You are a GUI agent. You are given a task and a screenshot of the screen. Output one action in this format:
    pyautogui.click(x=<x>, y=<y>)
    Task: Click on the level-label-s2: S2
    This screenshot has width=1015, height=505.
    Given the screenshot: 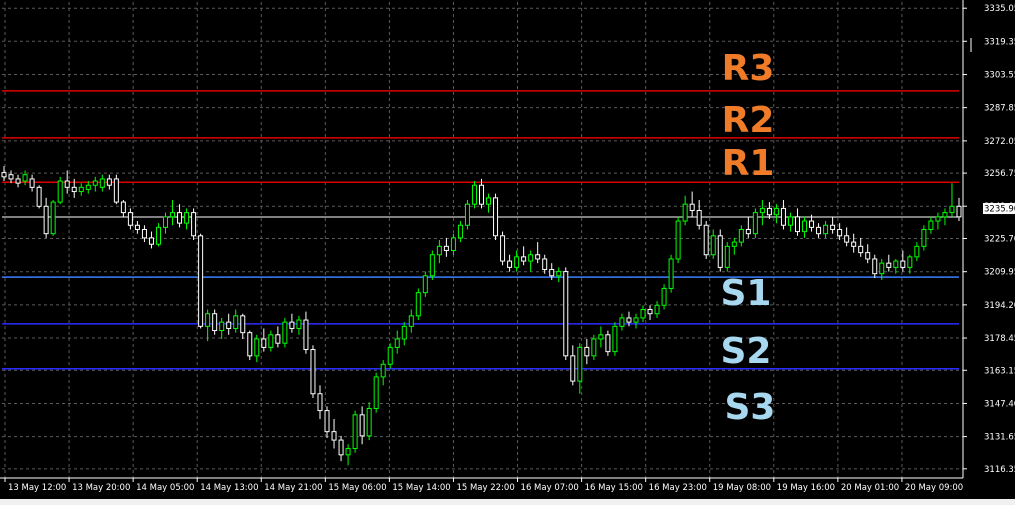 What is the action you would take?
    pyautogui.click(x=746, y=351)
    